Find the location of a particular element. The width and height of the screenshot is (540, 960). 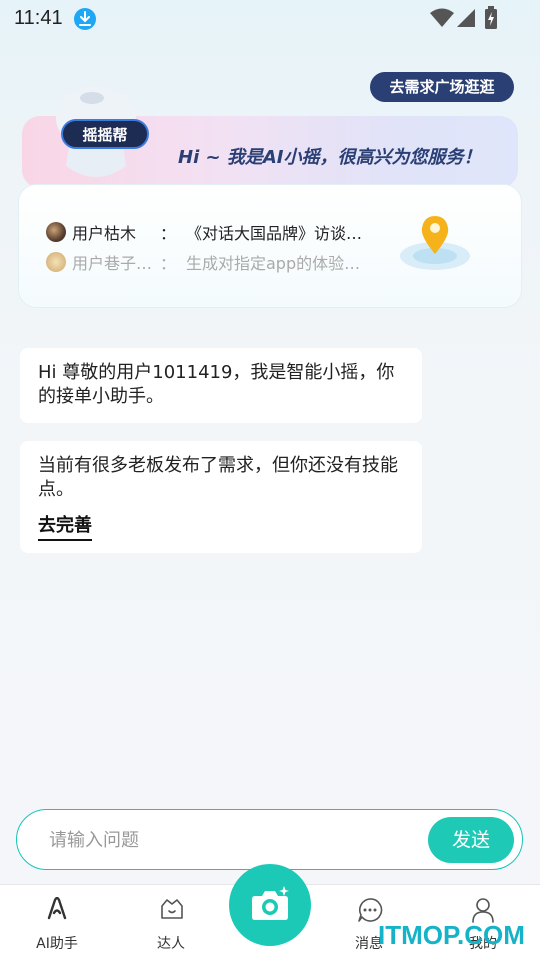

chat-bubble-skills: 当前有很多老板发布了需求，但你还没有技能点。 去完善 is located at coordinates (221, 497).